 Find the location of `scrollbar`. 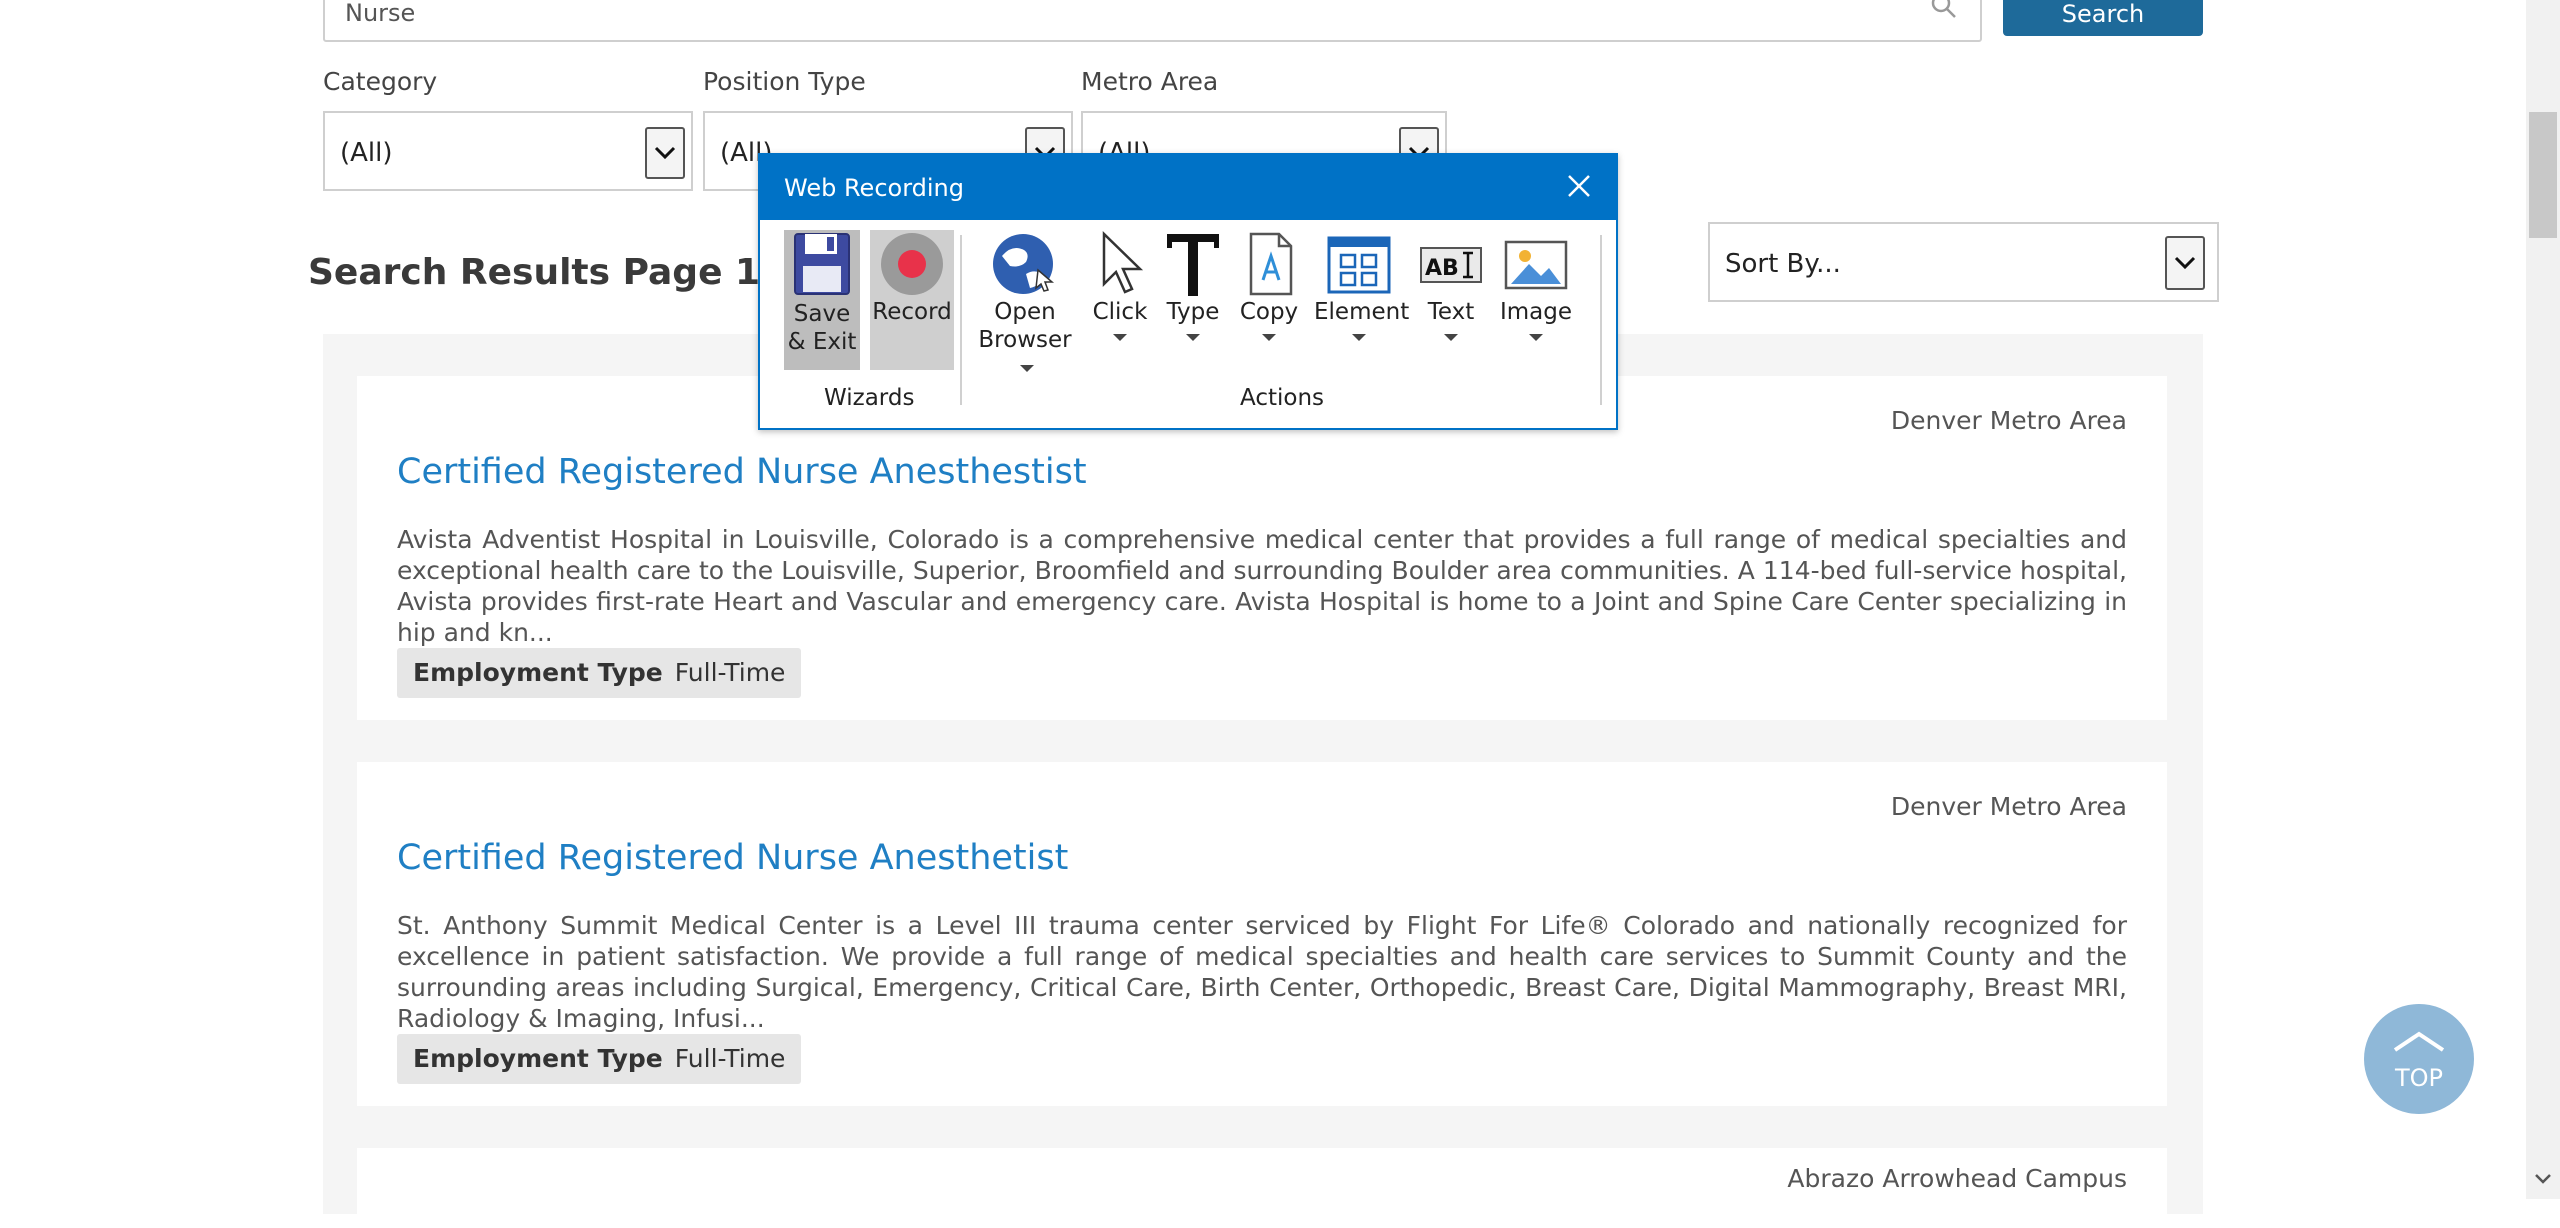

scrollbar is located at coordinates (2543, 599).